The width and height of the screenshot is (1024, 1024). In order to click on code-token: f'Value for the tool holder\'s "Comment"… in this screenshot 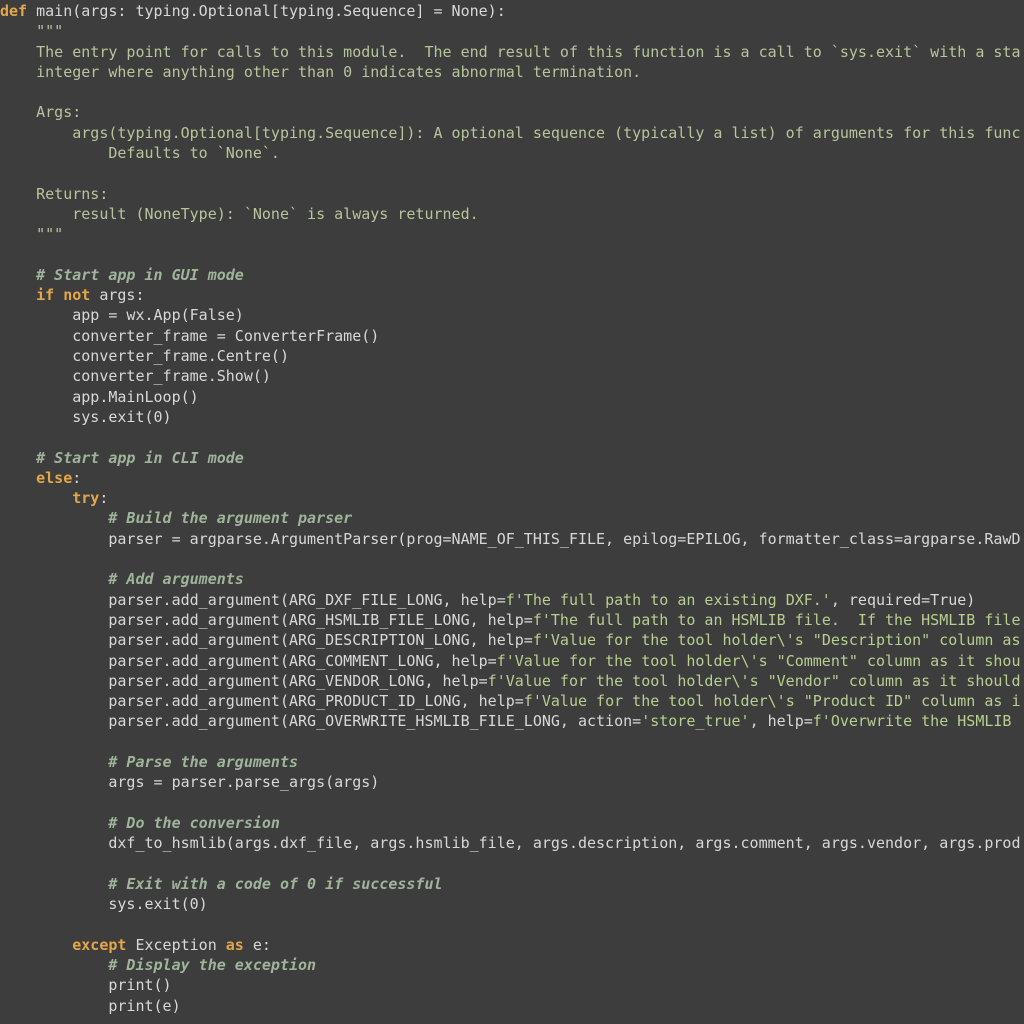, I will do `click(758, 660)`.